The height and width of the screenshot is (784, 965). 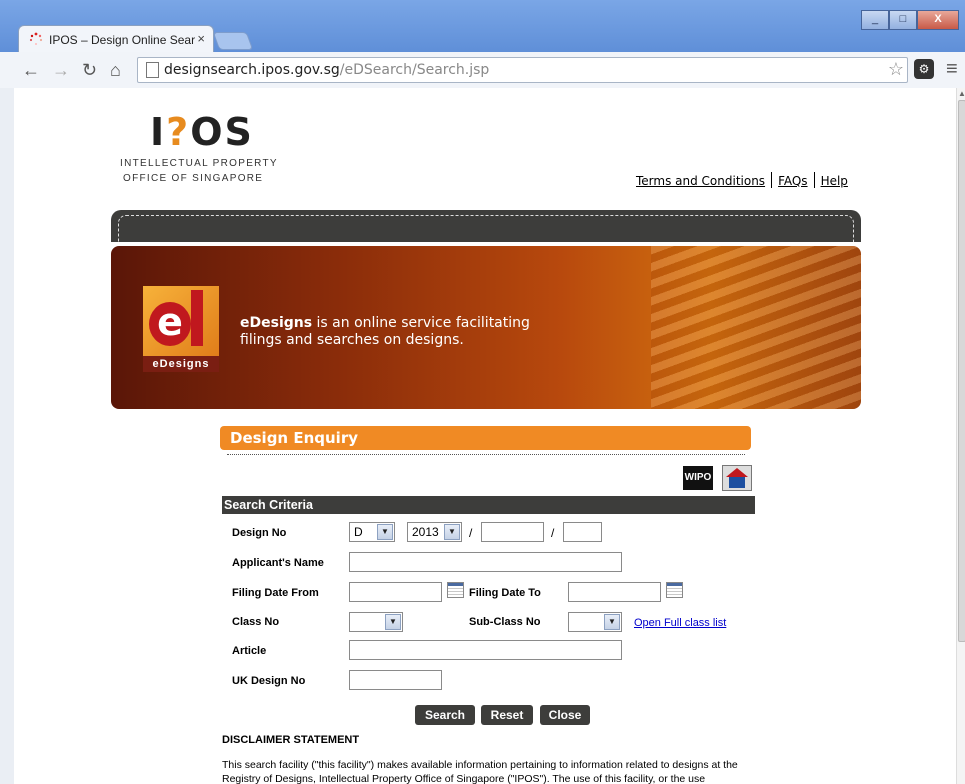 I want to click on browser-tab: IPOS – Design Online Sear ×, so click(x=116, y=39).